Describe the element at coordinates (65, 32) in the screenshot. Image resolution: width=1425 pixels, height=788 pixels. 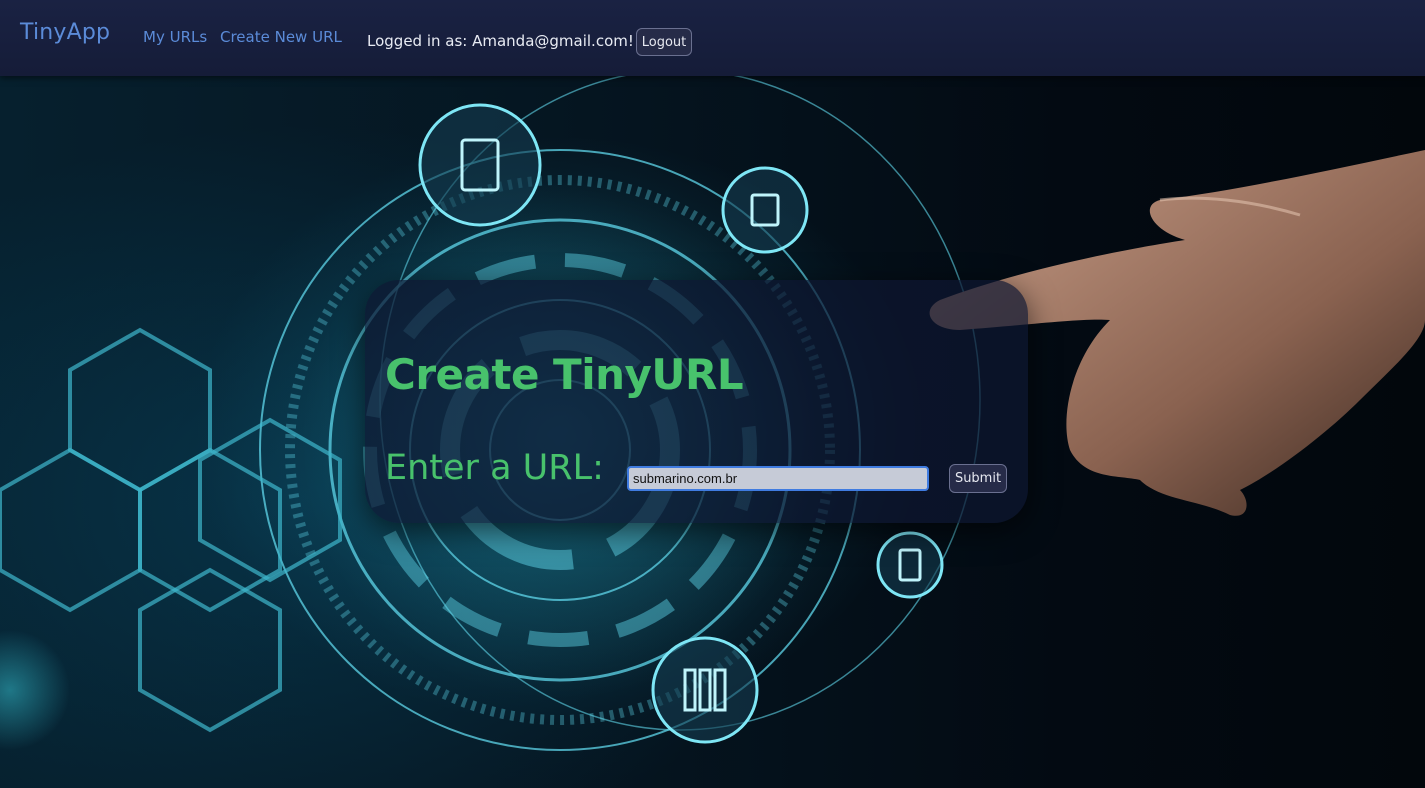
I see `brand-logo-link: TinyApp` at that location.